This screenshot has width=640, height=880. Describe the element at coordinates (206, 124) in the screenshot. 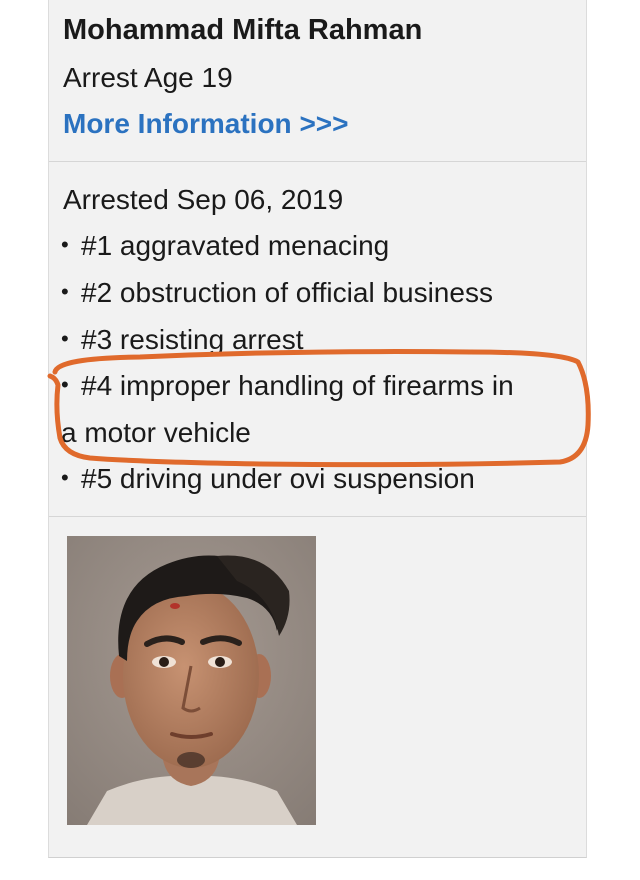

I see `more-information-link: More Information >>>` at that location.